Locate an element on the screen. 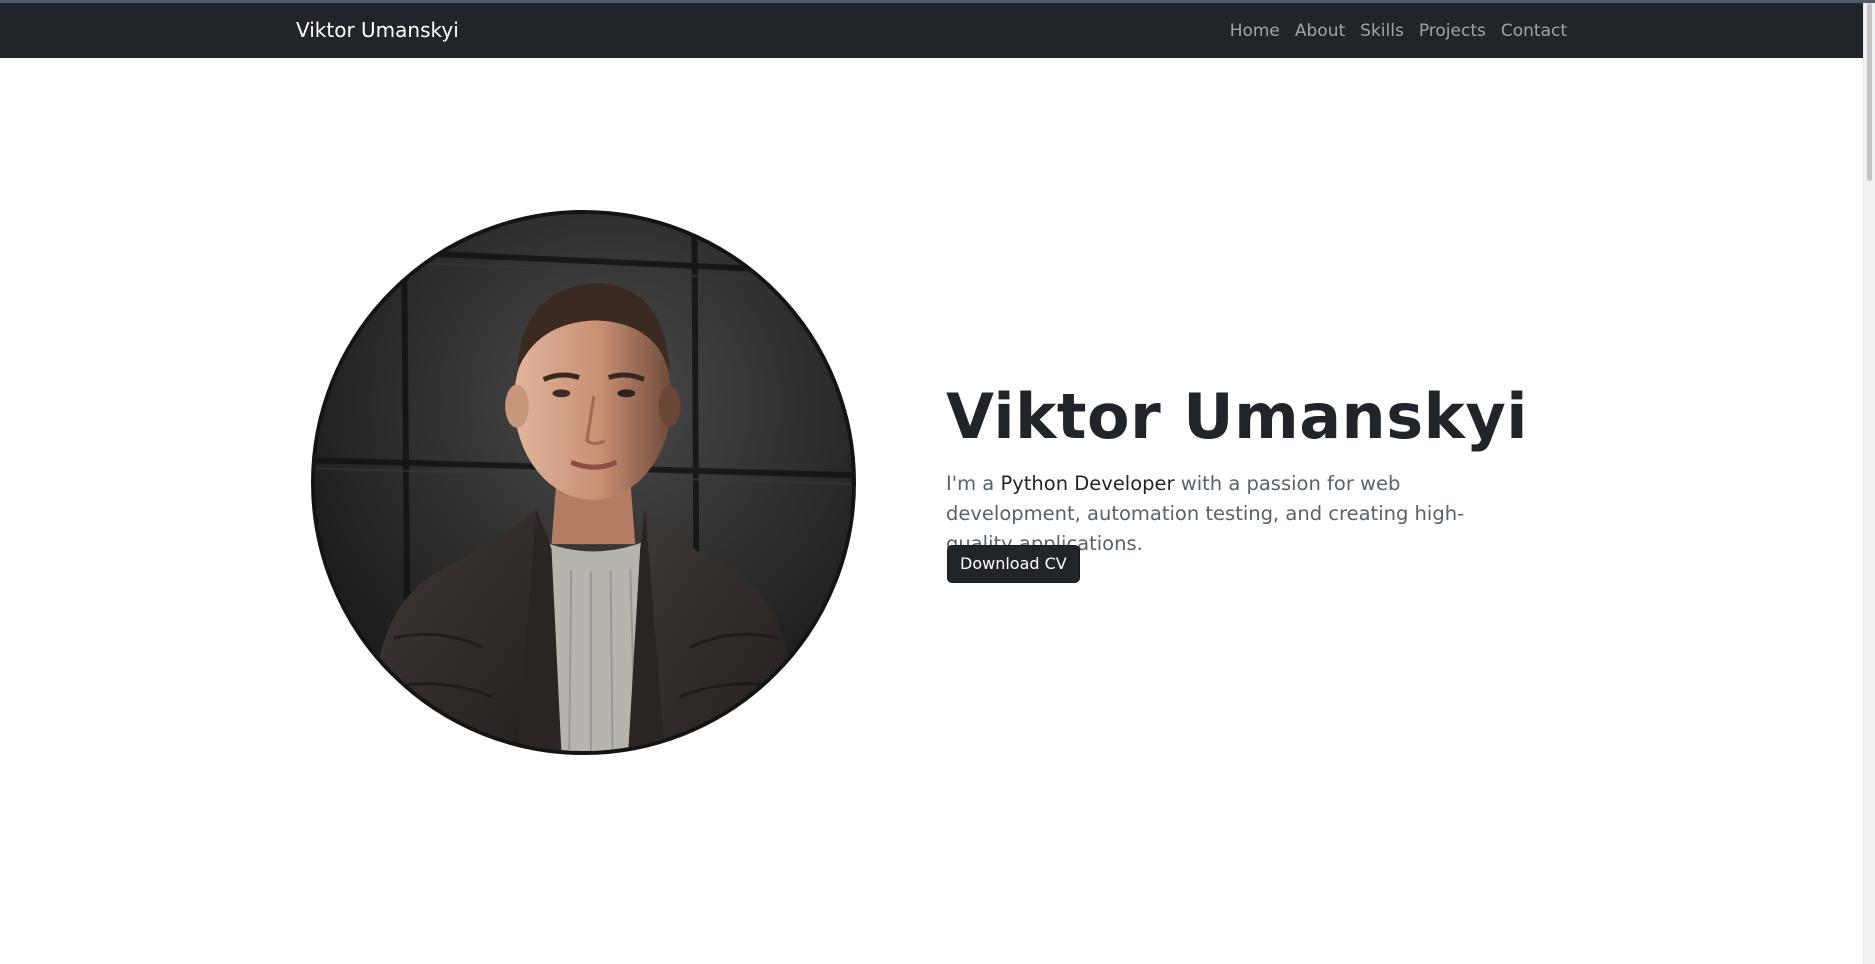  nav-link-contact: Contact is located at coordinates (1534, 31).